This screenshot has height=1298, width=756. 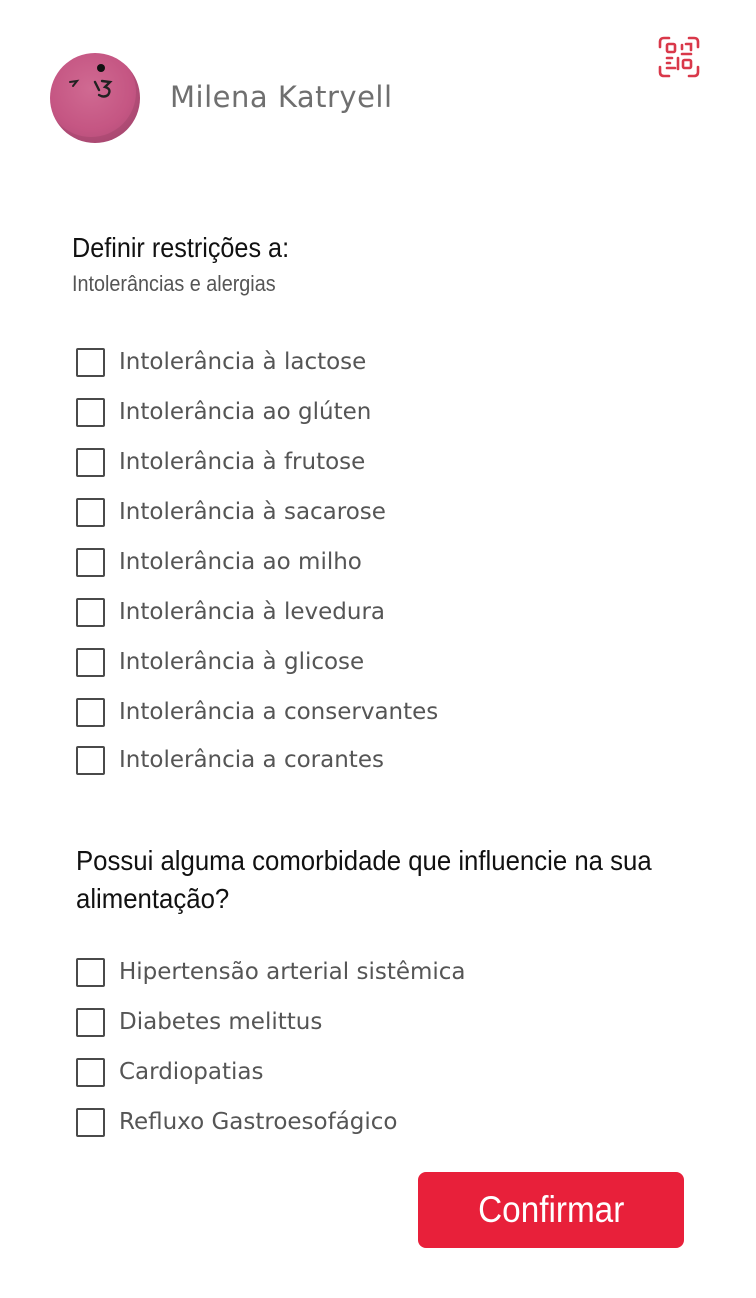 I want to click on checkbox-conservantes: Intolerância a conservantes, so click(x=257, y=712).